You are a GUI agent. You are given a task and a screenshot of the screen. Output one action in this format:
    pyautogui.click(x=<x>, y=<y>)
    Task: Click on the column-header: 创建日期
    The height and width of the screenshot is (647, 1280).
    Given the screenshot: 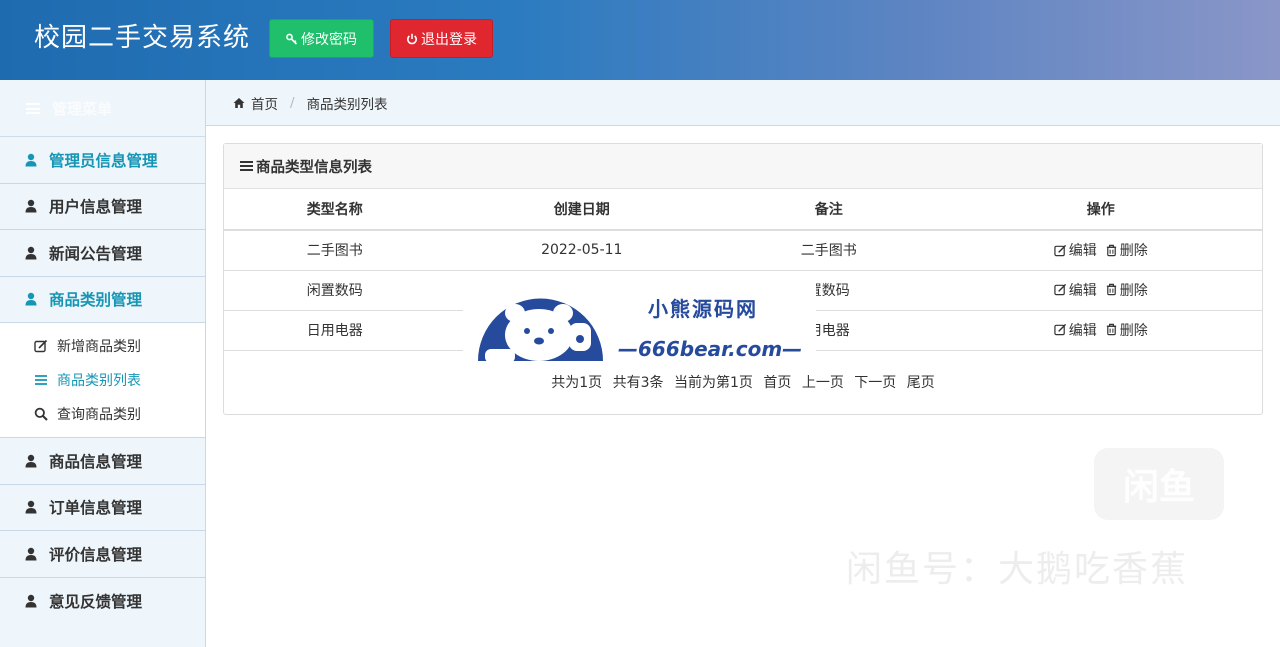 What is the action you would take?
    pyautogui.click(x=582, y=210)
    